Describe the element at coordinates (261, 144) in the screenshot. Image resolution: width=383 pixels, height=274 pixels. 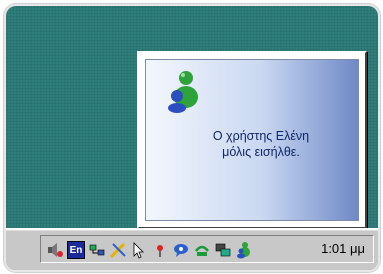
I see `notification-message: Ο χρήστης Ελένη μόλις εισήλθε.` at that location.